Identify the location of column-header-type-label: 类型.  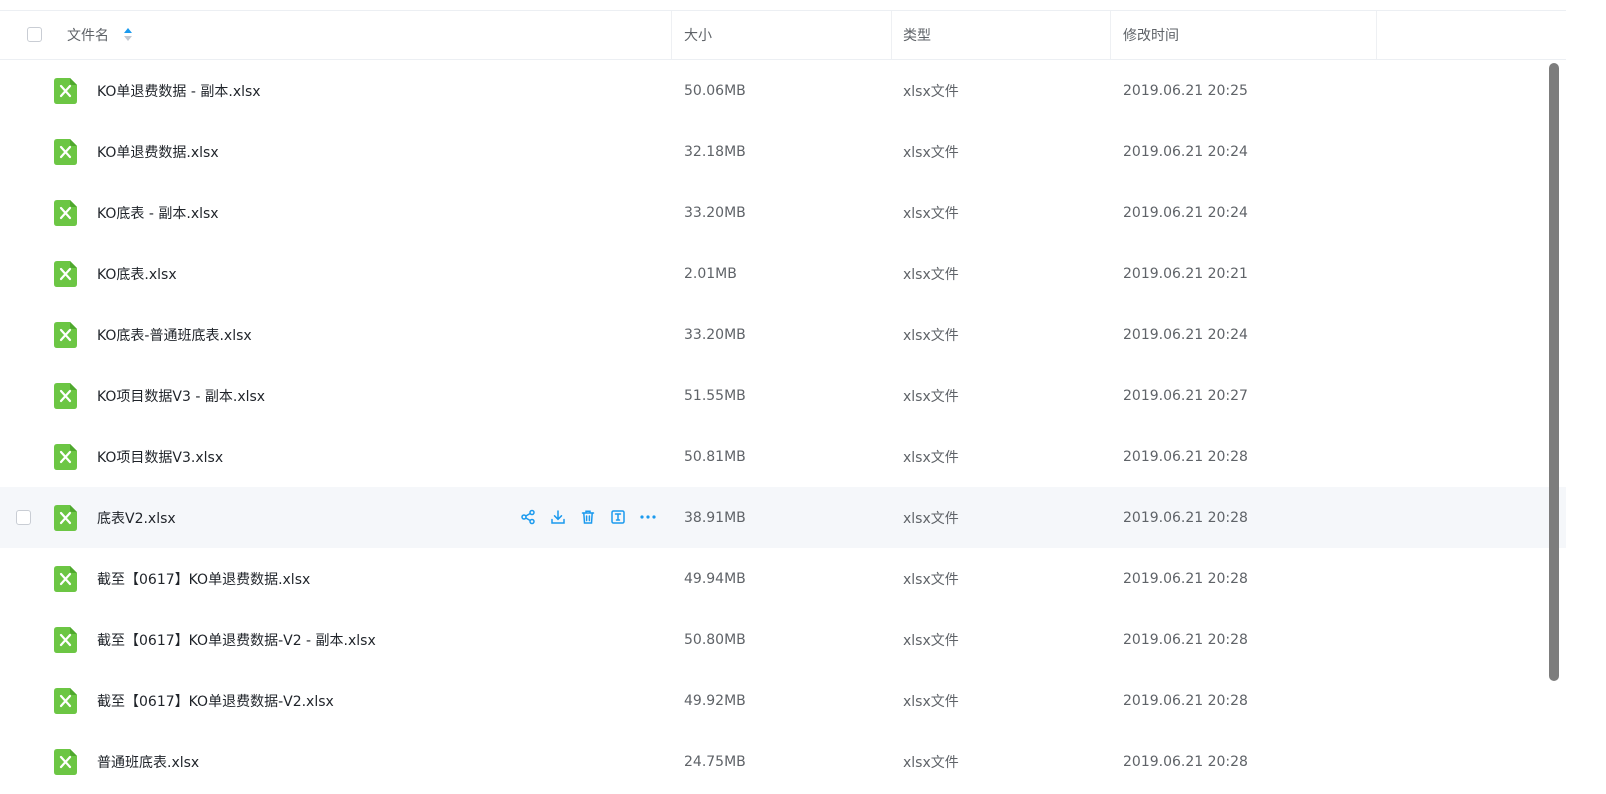
(917, 36).